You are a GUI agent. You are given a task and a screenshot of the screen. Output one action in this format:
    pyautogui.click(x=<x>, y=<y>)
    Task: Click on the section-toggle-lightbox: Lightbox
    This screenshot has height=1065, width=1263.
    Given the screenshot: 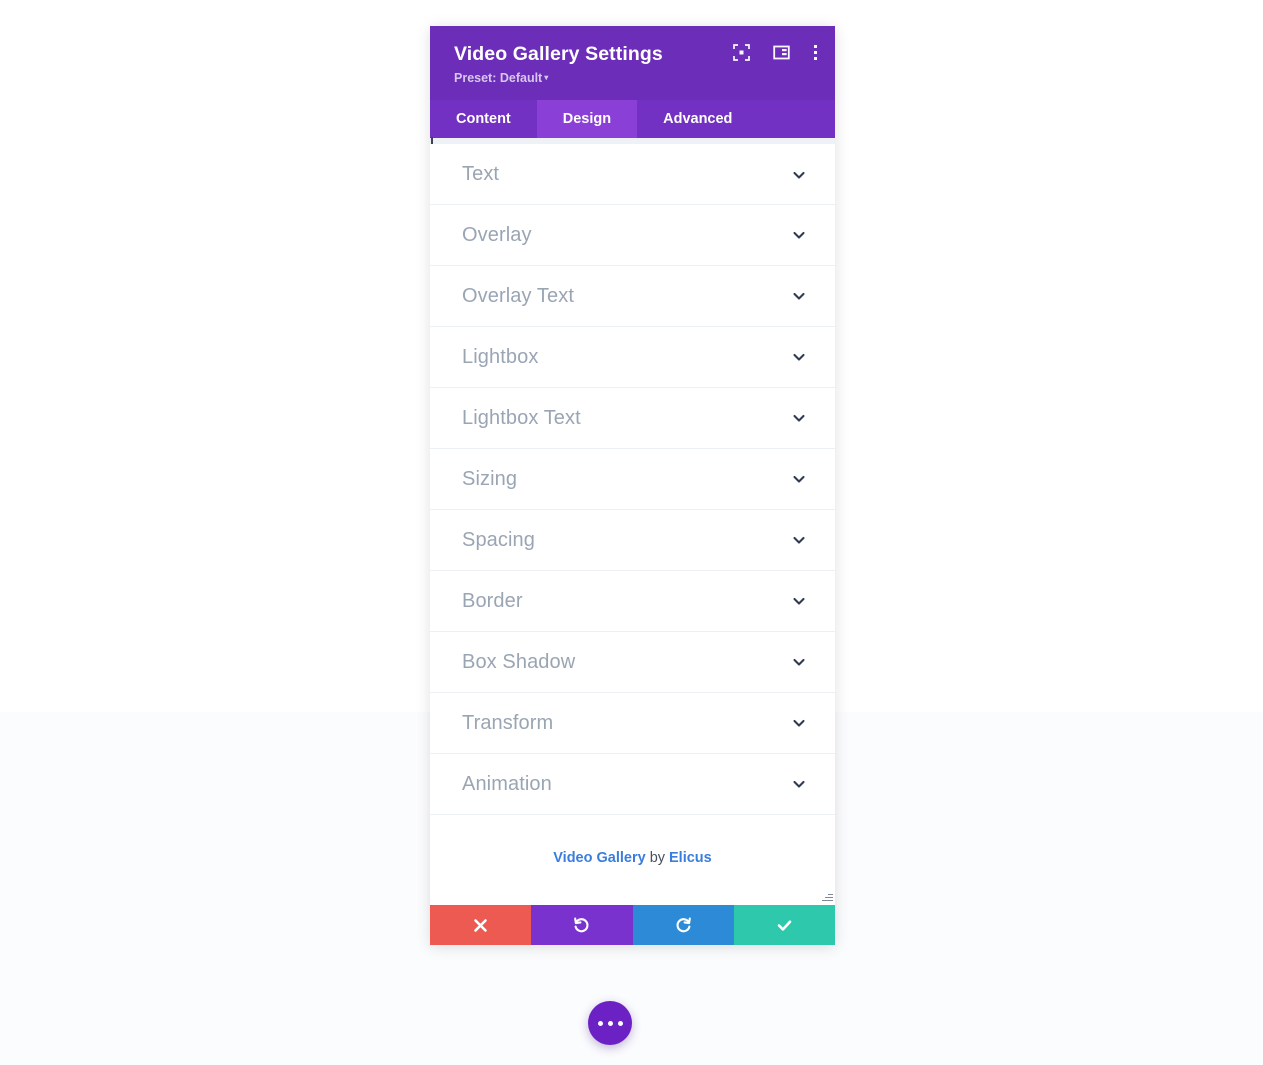 What is the action you would take?
    pyautogui.click(x=632, y=357)
    